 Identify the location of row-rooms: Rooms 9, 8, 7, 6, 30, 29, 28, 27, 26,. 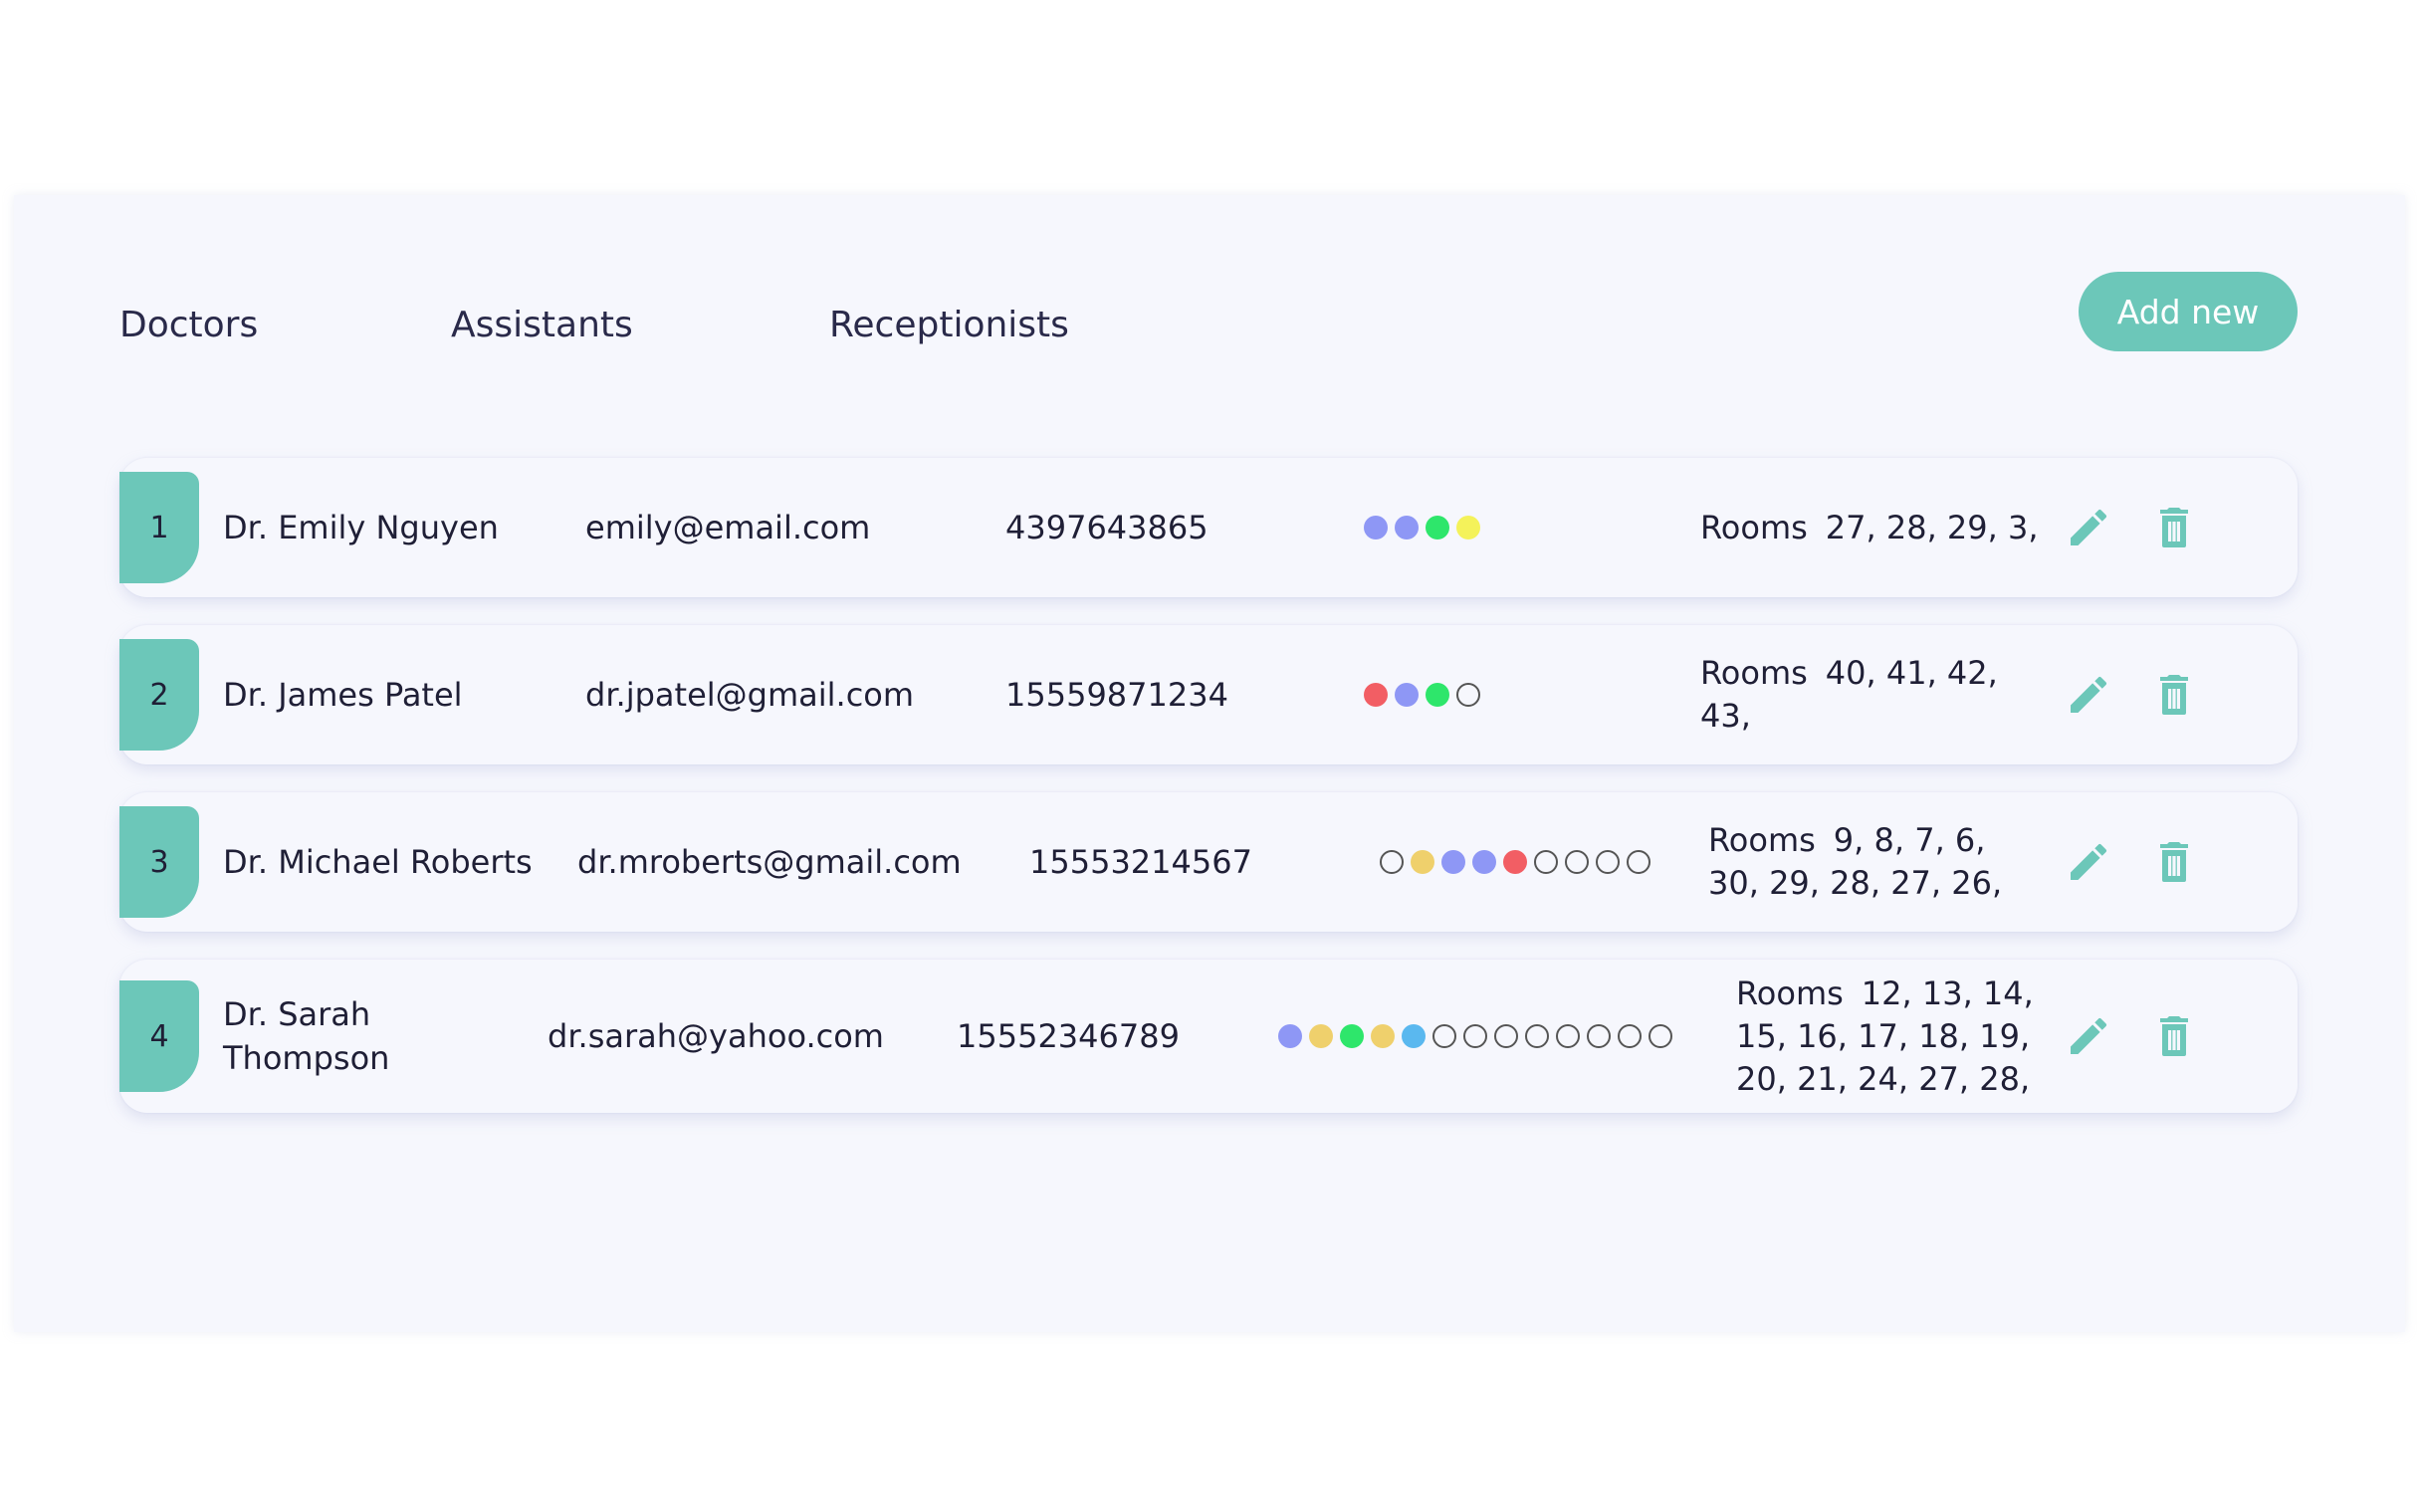
(1872, 862).